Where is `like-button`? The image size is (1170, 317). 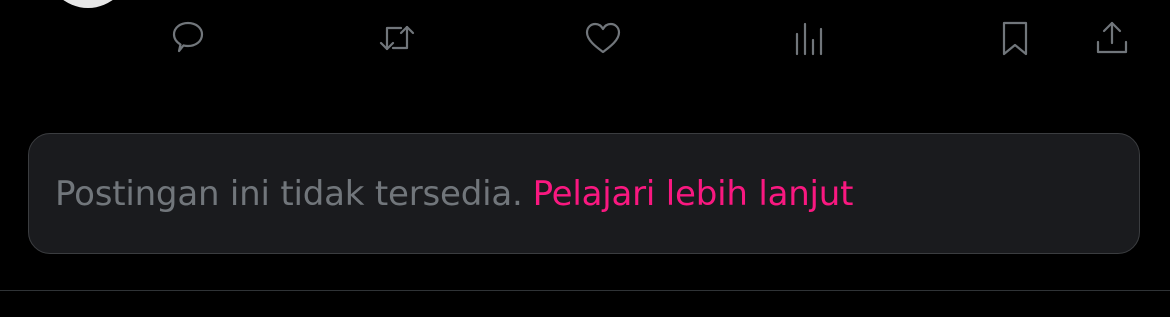
like-button is located at coordinates (603, 38).